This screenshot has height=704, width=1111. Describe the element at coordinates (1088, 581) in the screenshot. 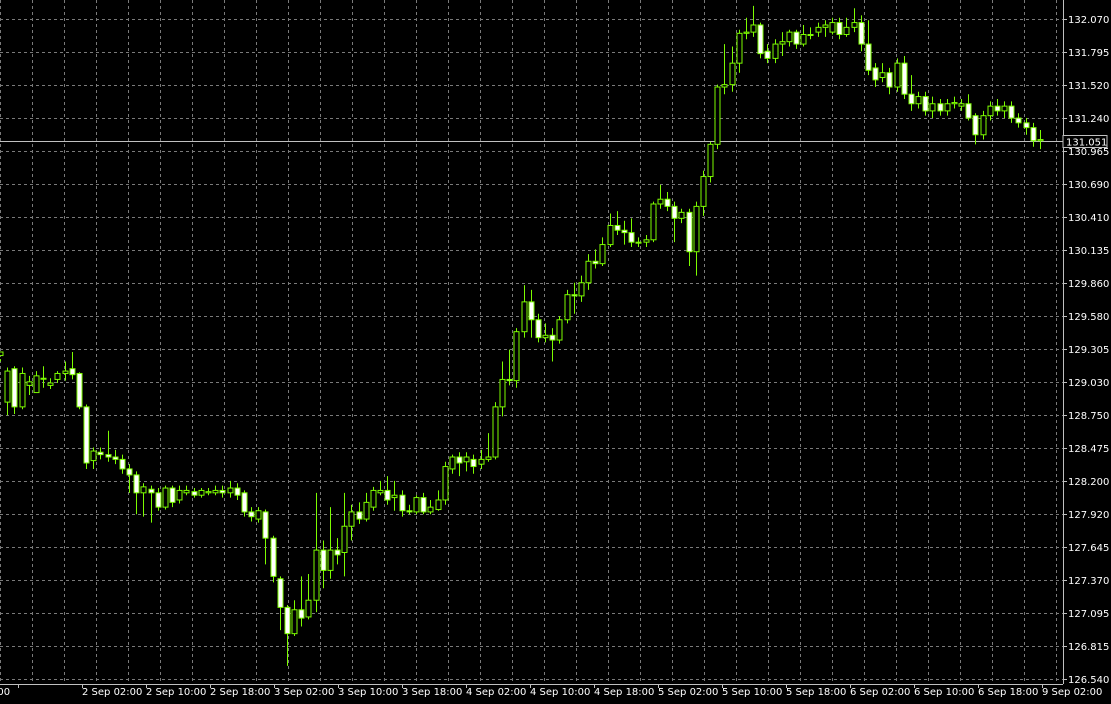

I see `y-tick-label: 127.370` at that location.